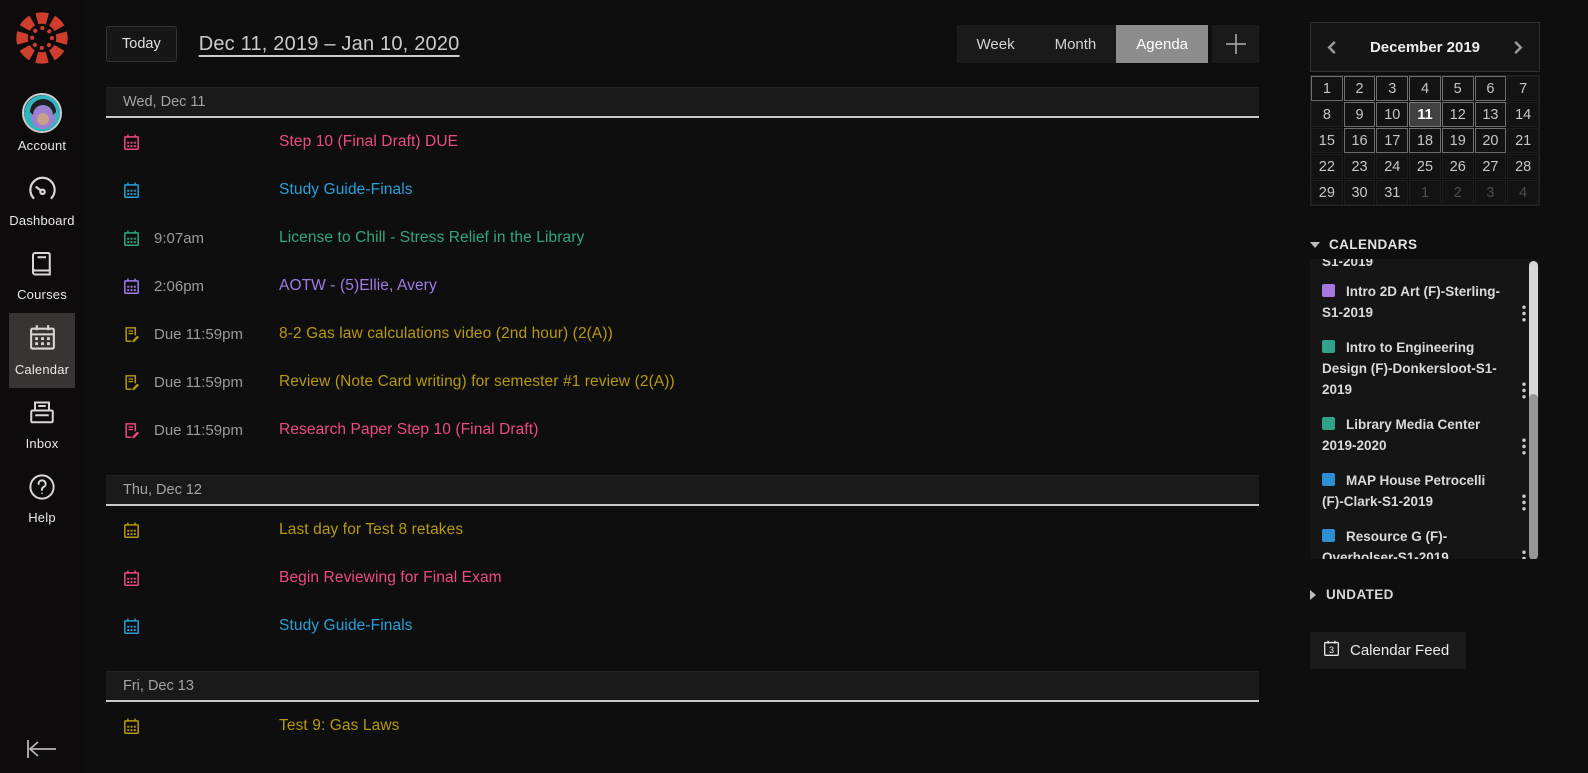  I want to click on sidebar-item-label: Dashboard, so click(42, 220).